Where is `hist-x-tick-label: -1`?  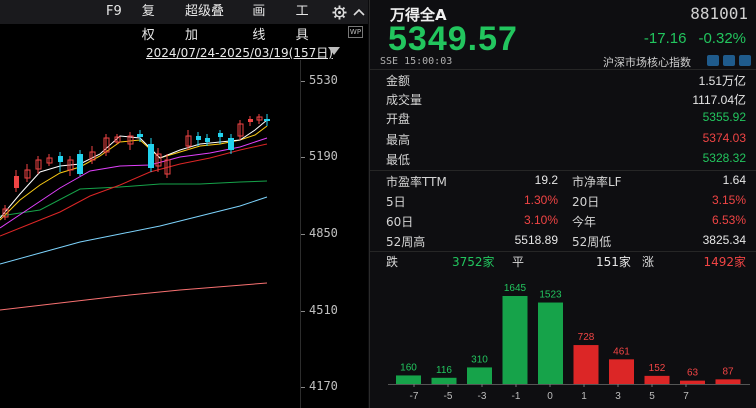
hist-x-tick-label: -1 is located at coordinates (516, 396).